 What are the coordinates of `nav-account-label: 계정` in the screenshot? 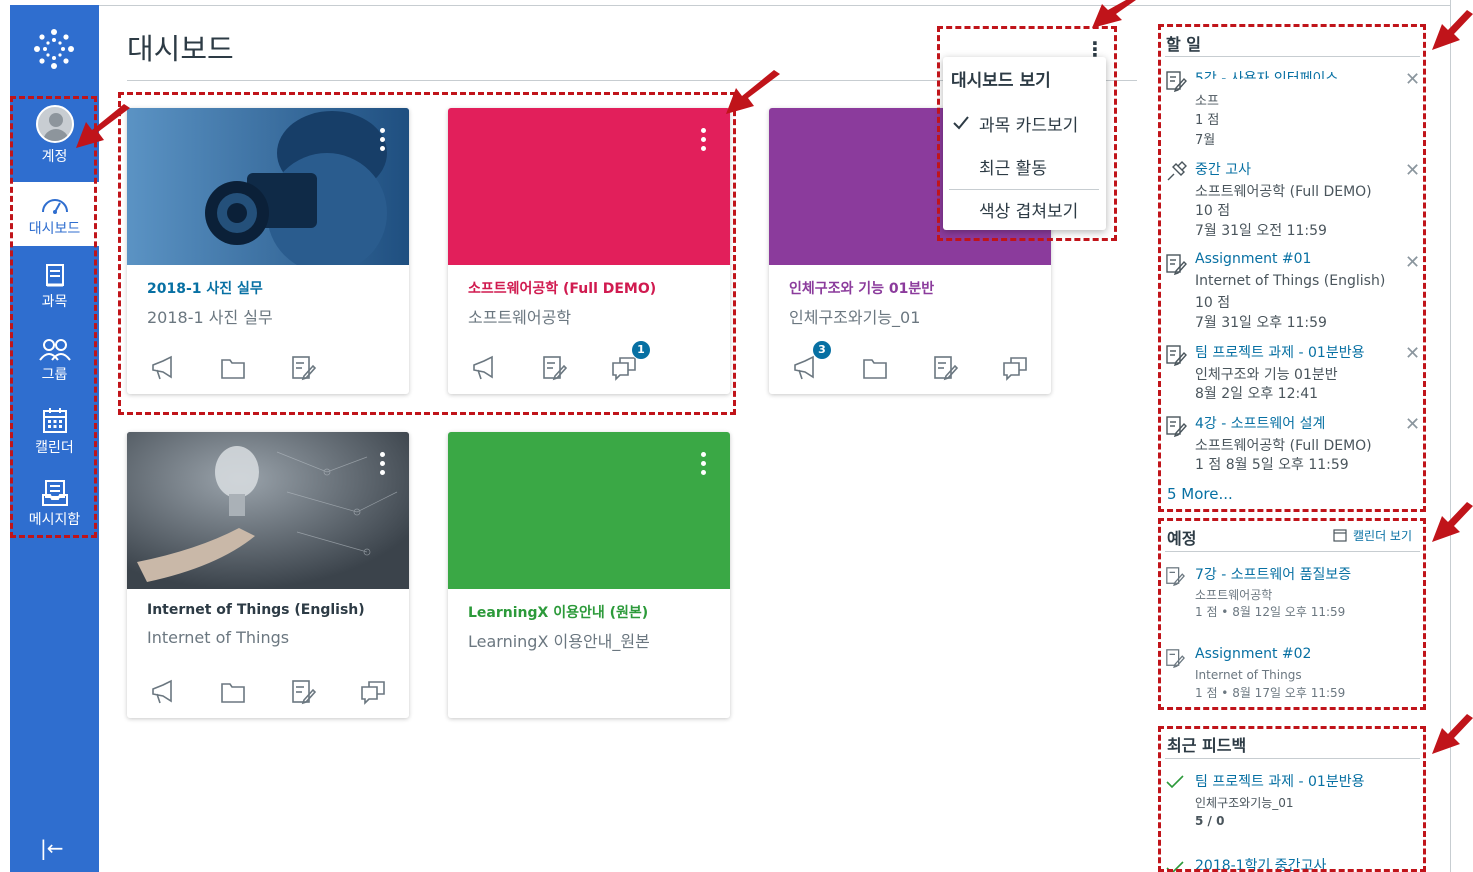 It's located at (54, 157).